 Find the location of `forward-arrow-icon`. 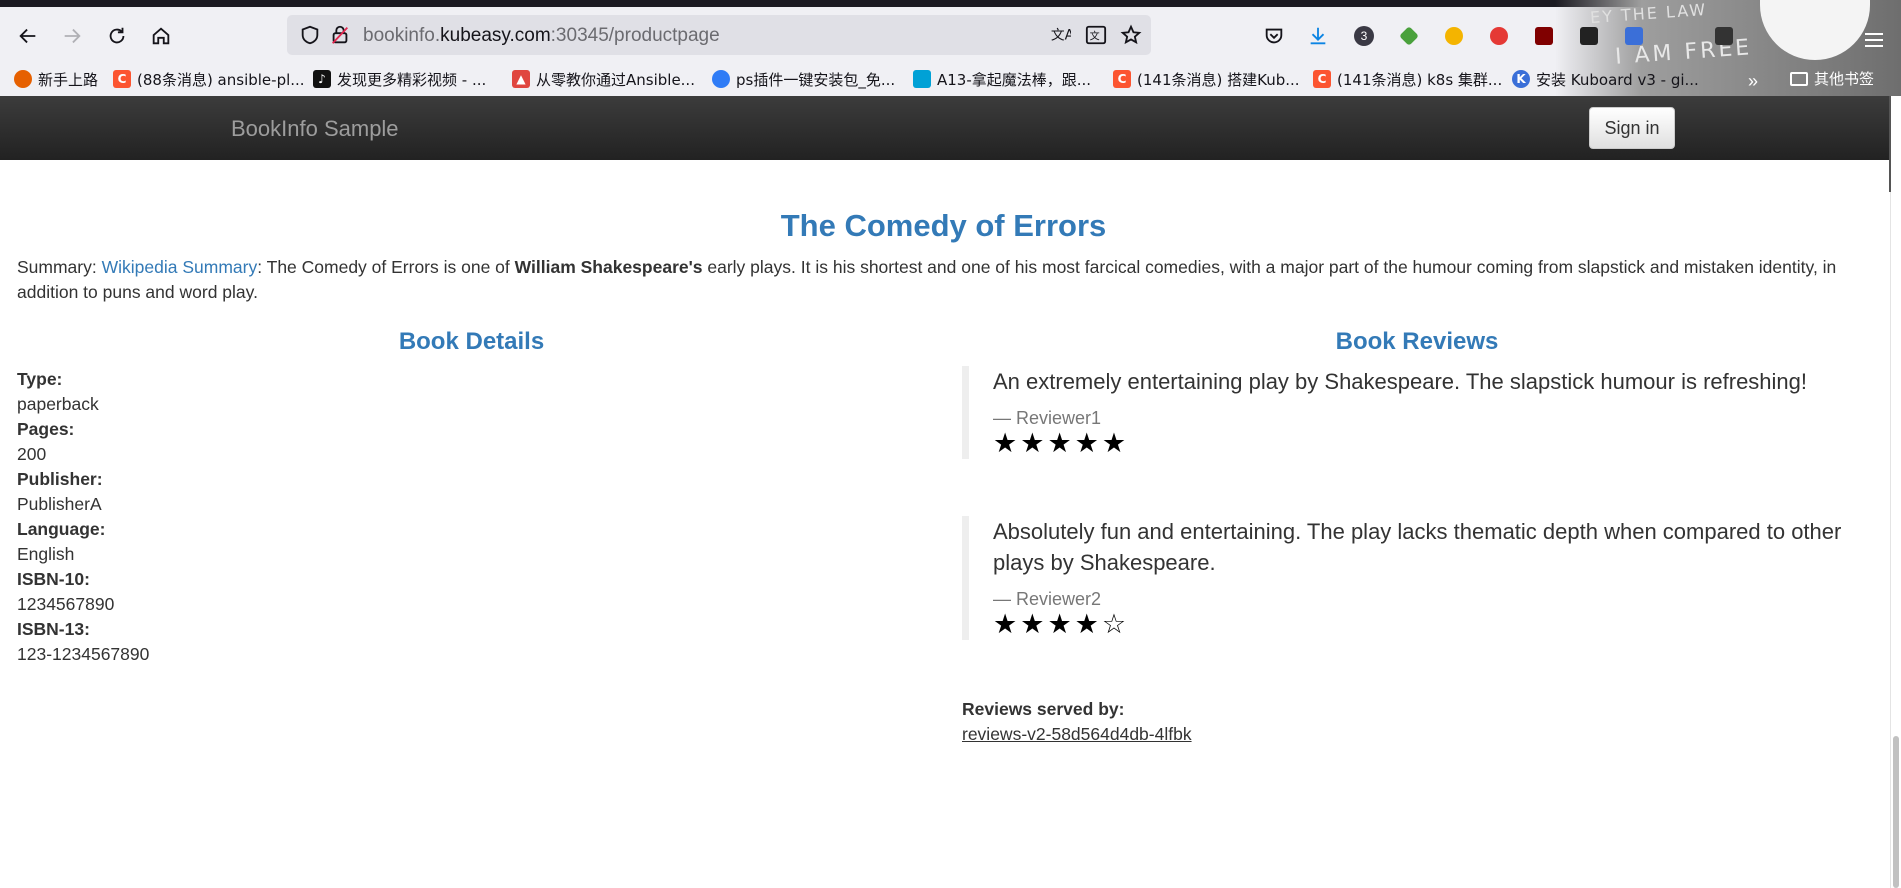

forward-arrow-icon is located at coordinates (72, 36).